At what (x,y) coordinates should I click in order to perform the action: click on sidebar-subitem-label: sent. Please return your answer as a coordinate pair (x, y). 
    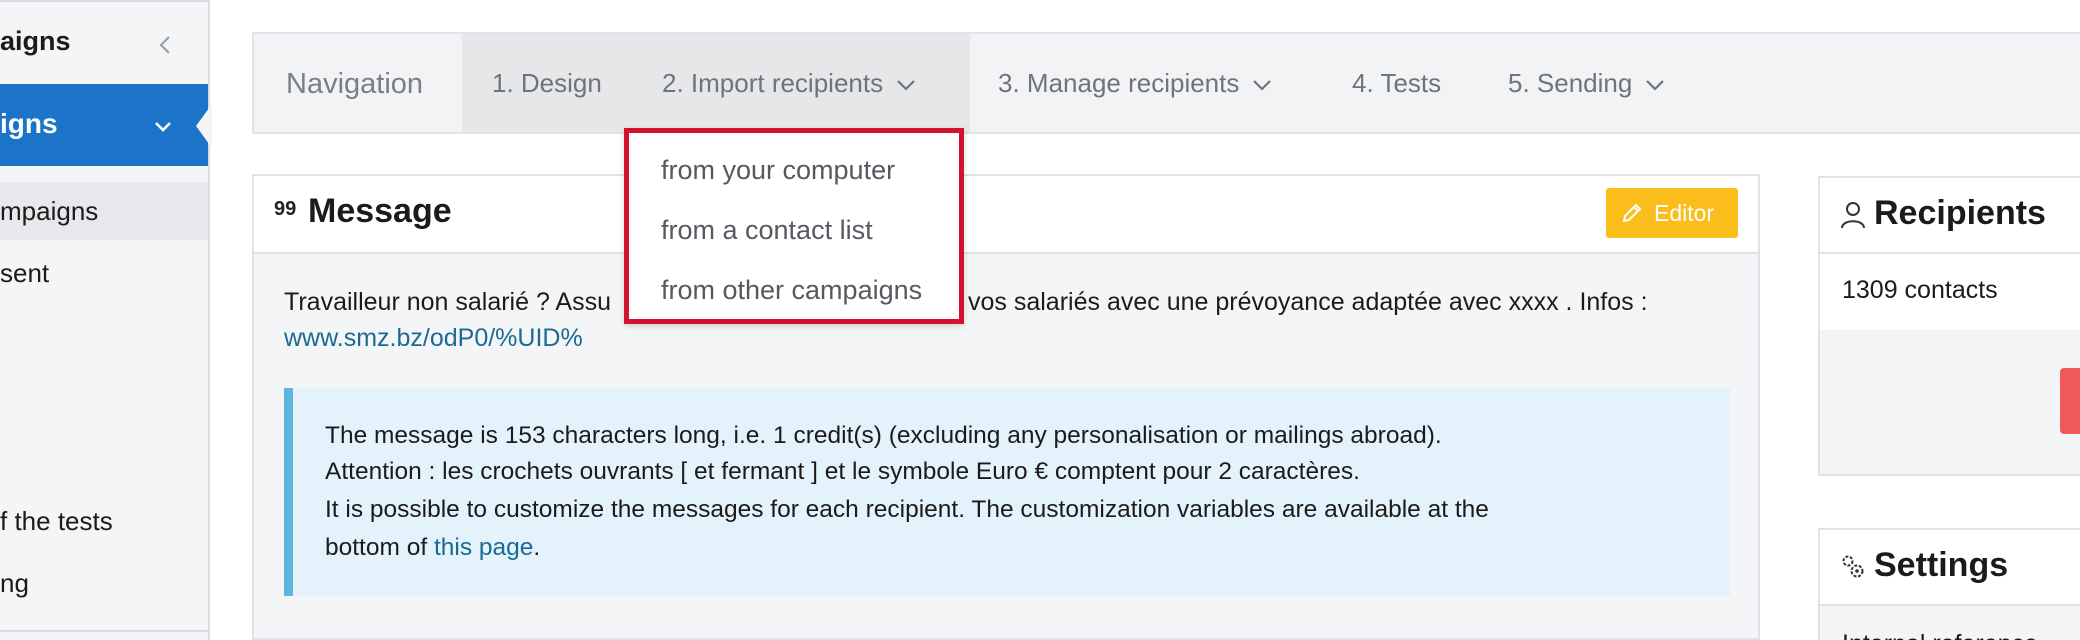
    Looking at the image, I should click on (25, 273).